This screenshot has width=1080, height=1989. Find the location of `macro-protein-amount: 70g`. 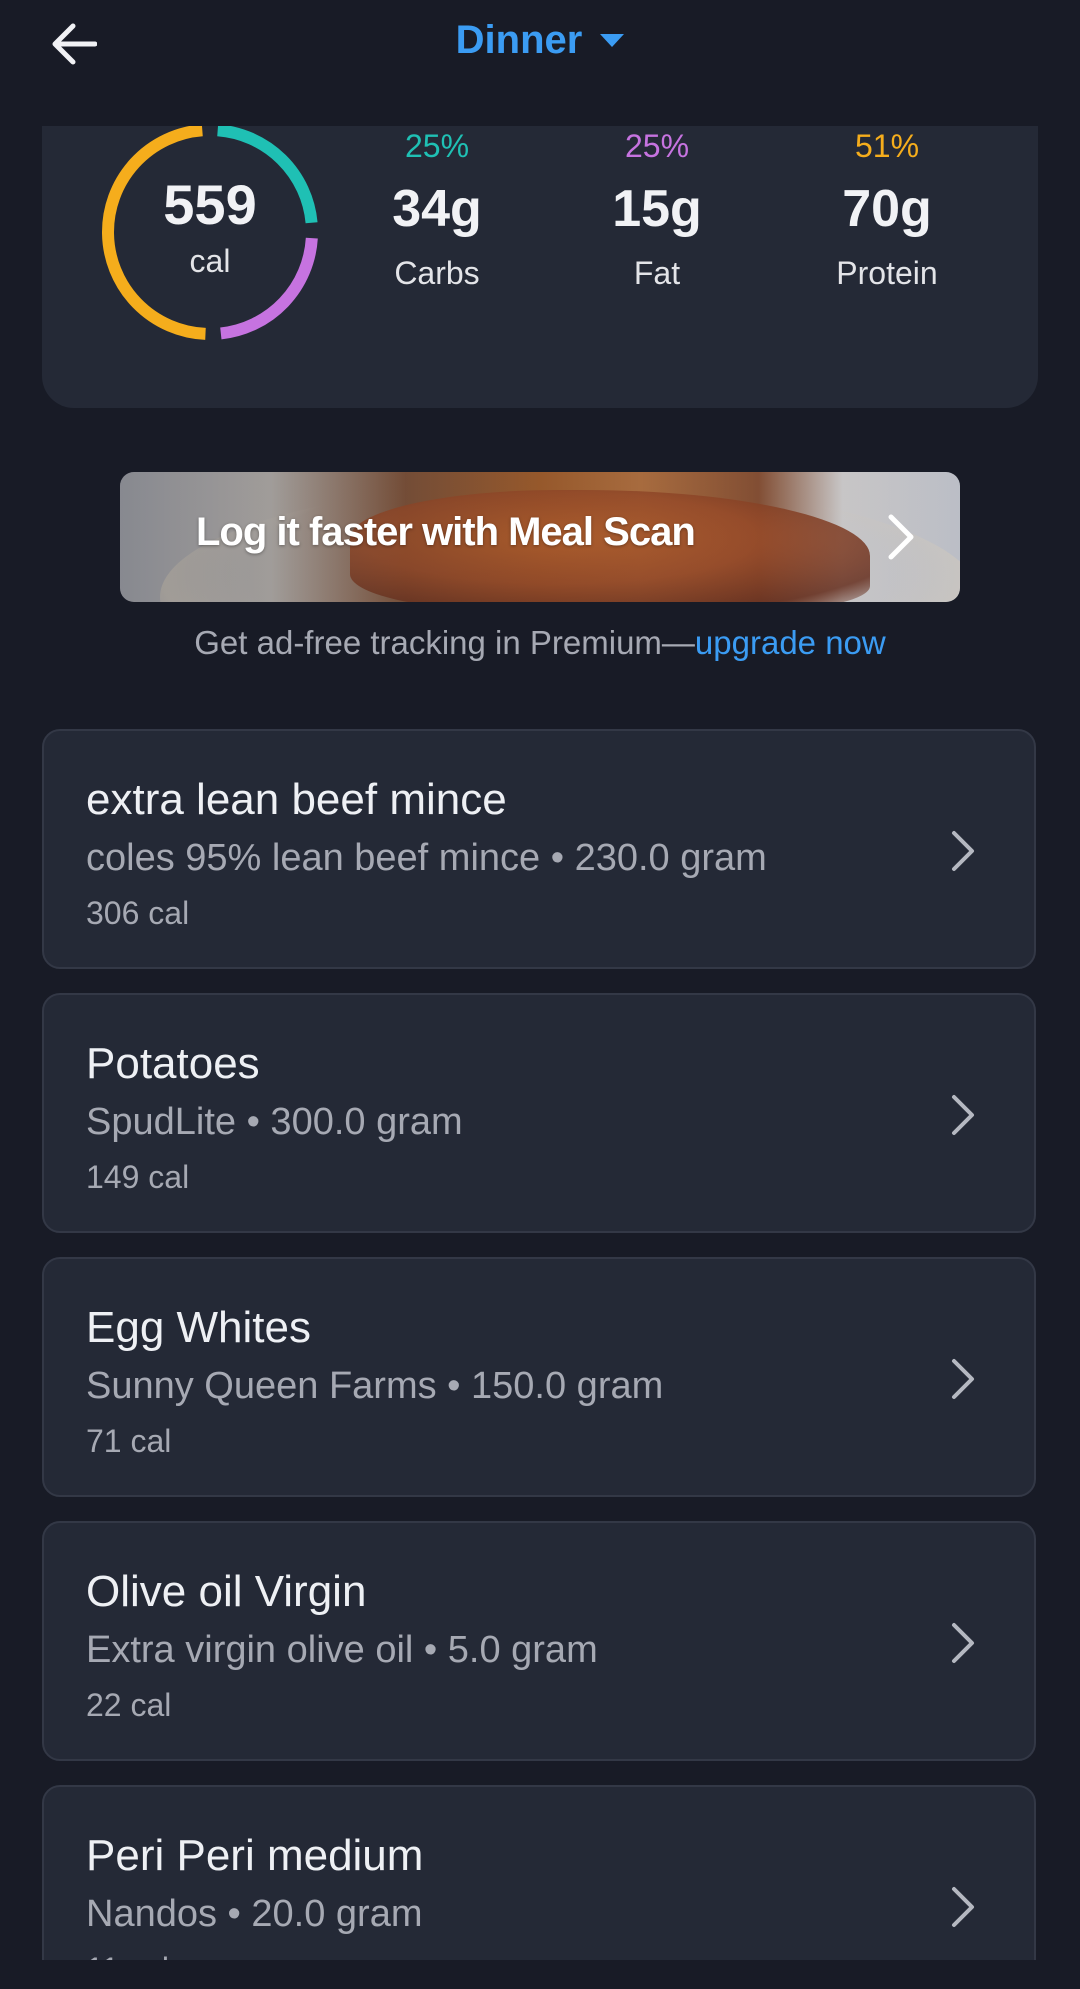

macro-protein-amount: 70g is located at coordinates (887, 209).